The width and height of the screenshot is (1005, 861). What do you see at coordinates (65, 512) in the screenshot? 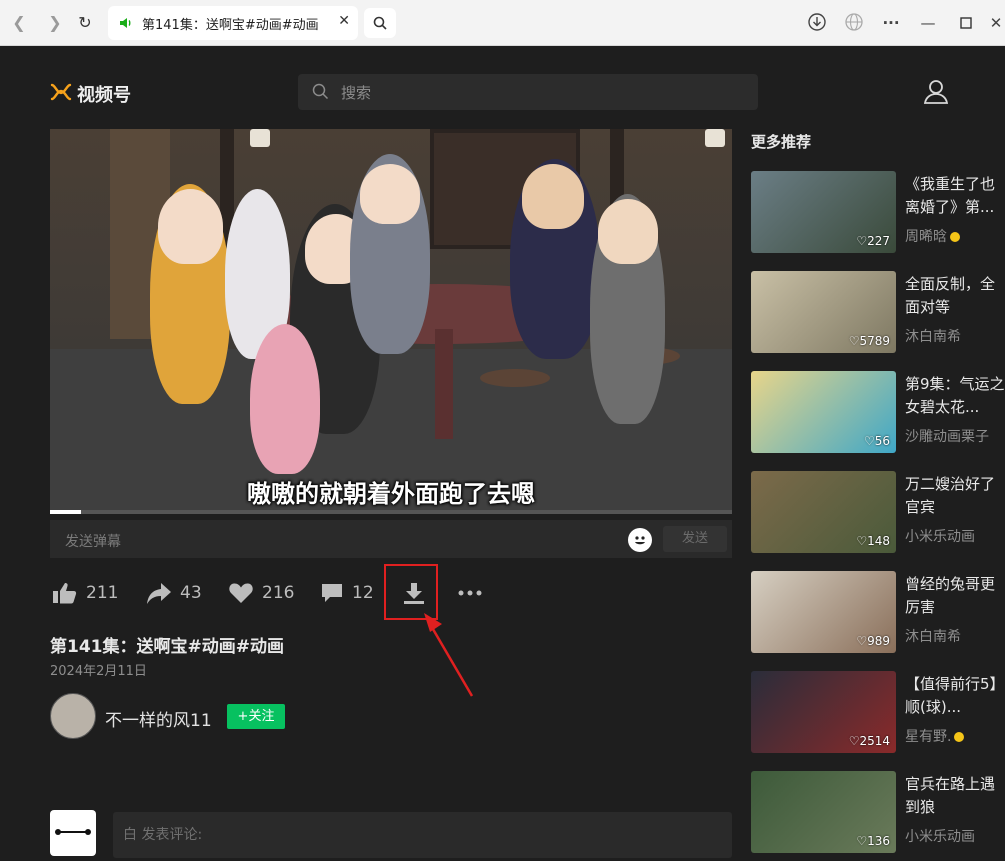
I see `video-progress-fill` at bounding box center [65, 512].